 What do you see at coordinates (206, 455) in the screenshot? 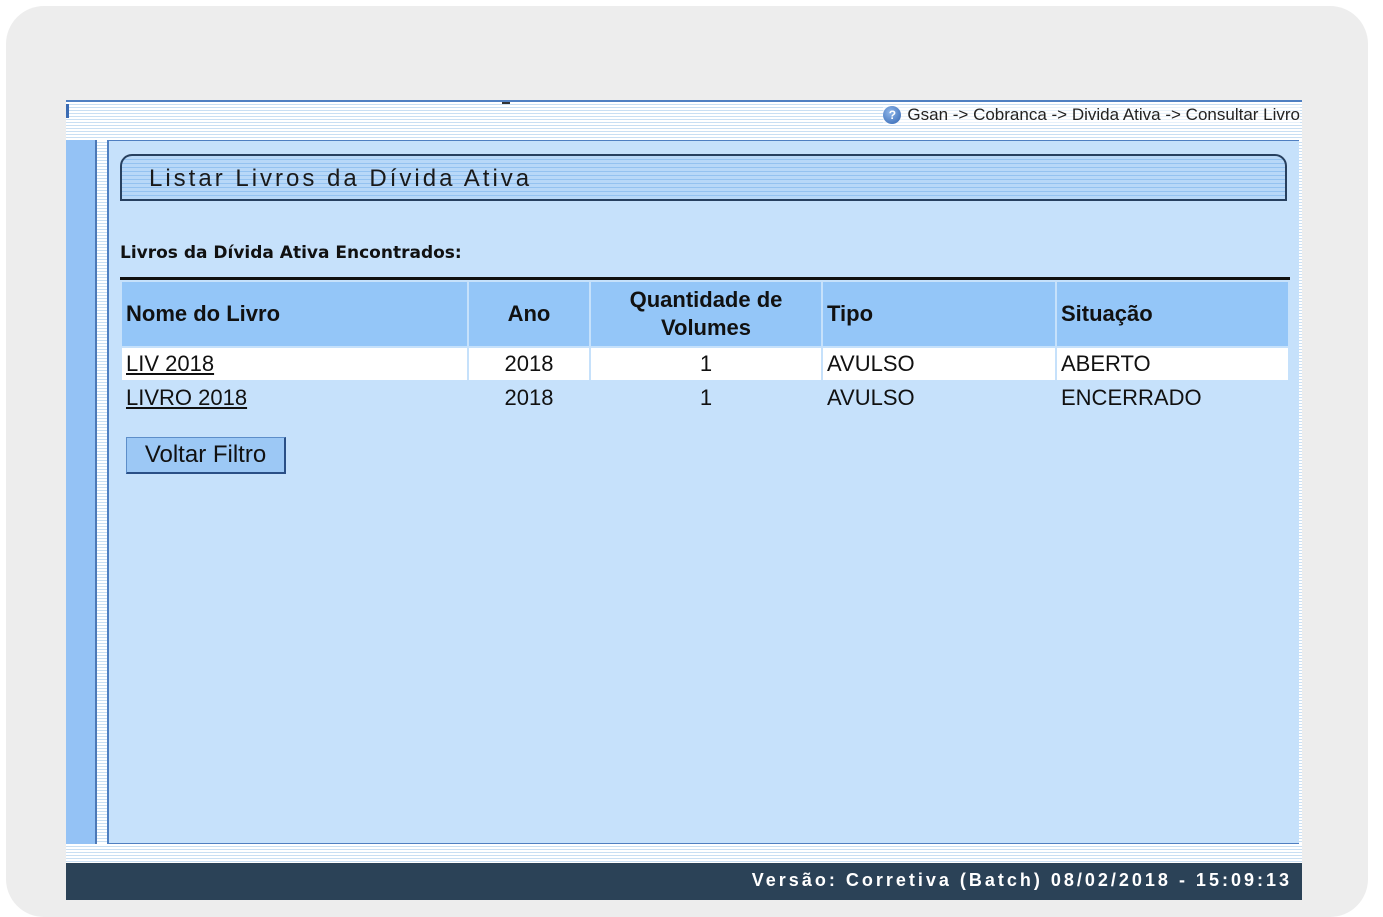
I see `back-to-filter-button: Voltar Filtro` at bounding box center [206, 455].